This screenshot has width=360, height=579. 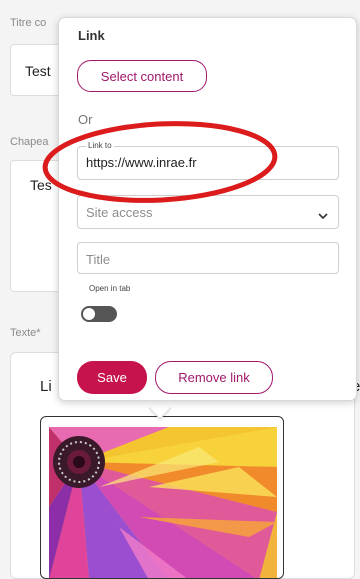 What do you see at coordinates (110, 288) in the screenshot?
I see `open-in-tab-label: Open in tab` at bounding box center [110, 288].